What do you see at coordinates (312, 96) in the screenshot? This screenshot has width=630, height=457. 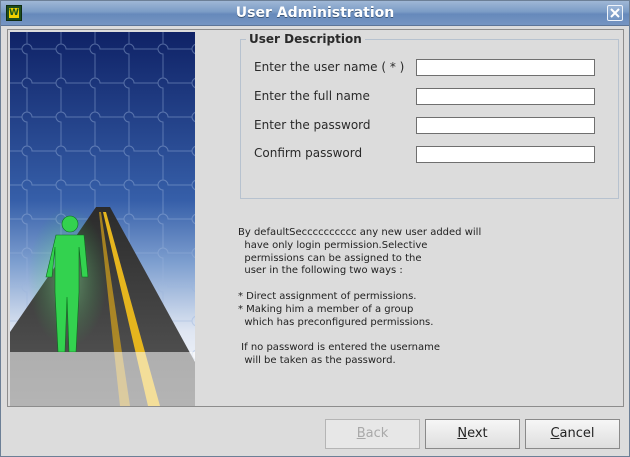 I see `full-name-label: Enter the full name` at bounding box center [312, 96].